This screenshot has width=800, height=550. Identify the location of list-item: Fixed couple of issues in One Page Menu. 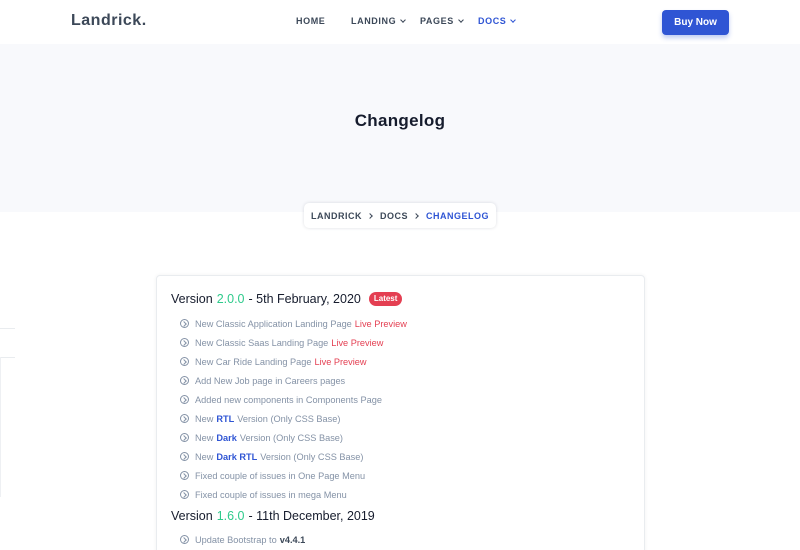
(293, 475).